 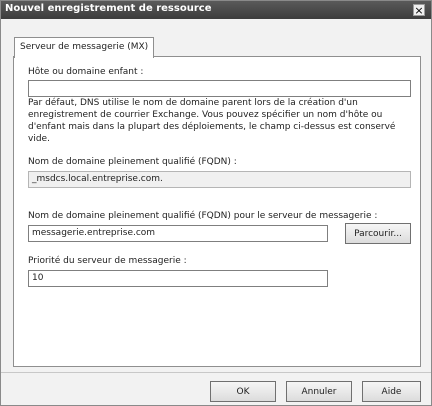 What do you see at coordinates (216, 10) in the screenshot?
I see `title-bar: Nouvel enregistrement de ressource ×` at bounding box center [216, 10].